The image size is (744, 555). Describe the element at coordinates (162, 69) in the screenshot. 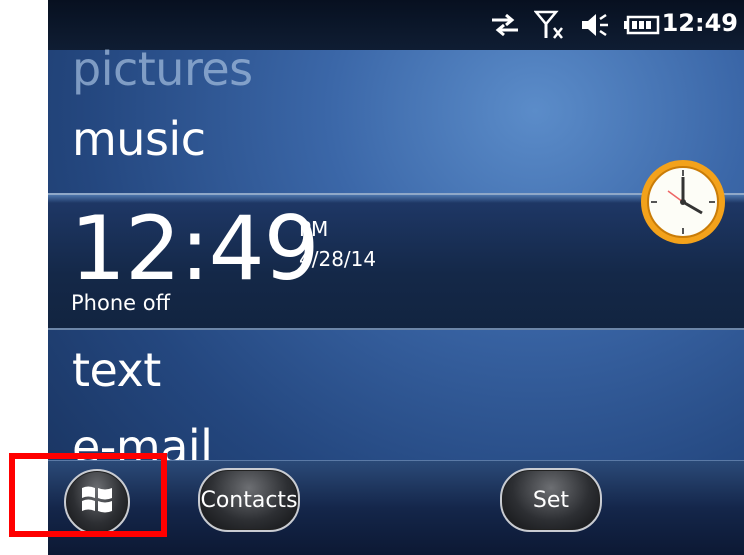

I see `menu-item-pictures: pictures` at that location.